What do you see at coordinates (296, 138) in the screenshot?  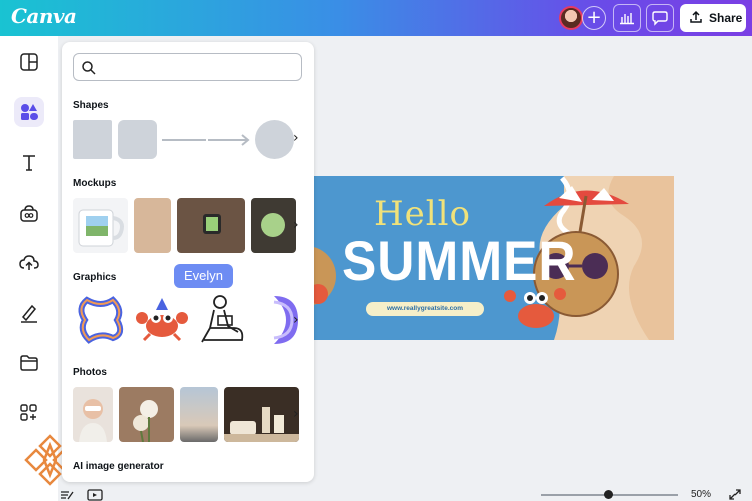 I see `shapes-next-icon: ›` at bounding box center [296, 138].